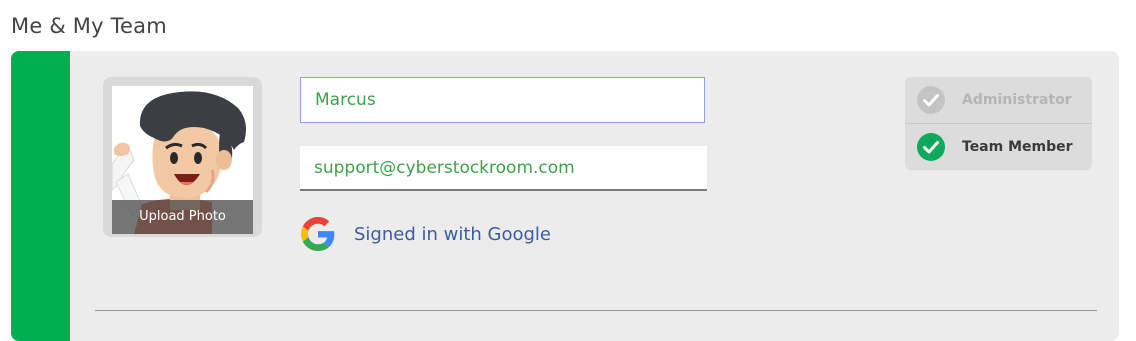 This screenshot has width=1136, height=341. Describe the element at coordinates (502, 100) in the screenshot. I see `name-field` at that location.